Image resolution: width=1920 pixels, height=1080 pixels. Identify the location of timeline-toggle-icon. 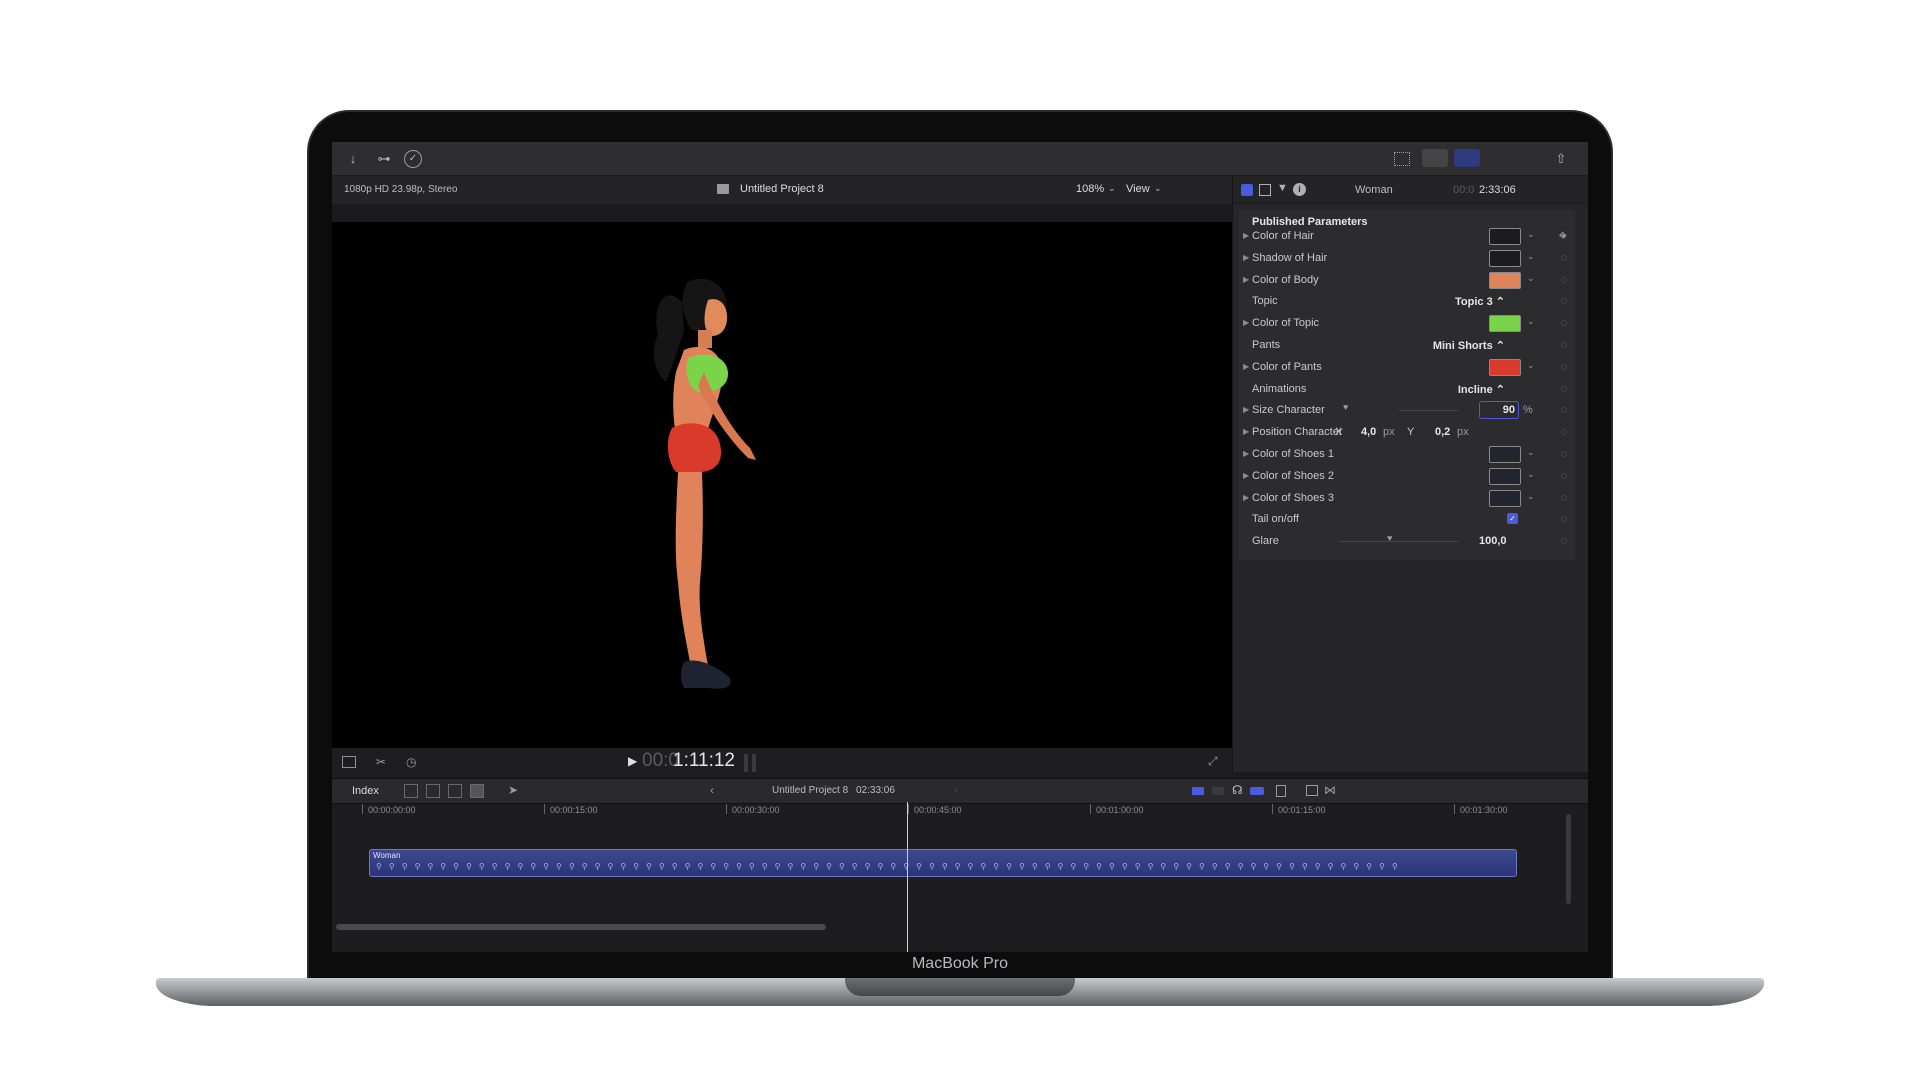
(1435, 158).